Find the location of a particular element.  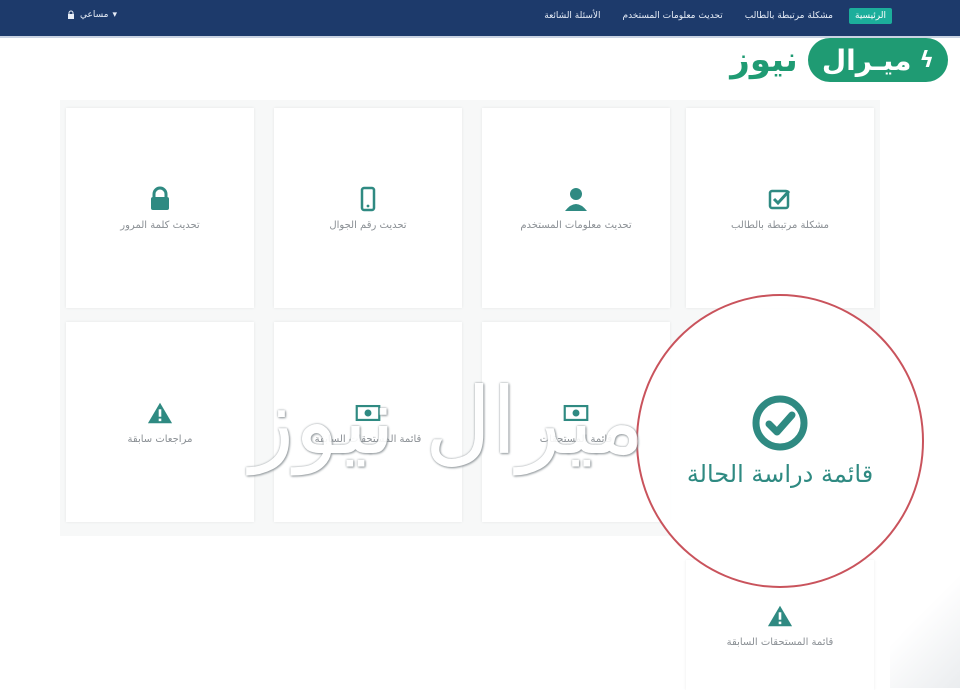

nav-item-update-user: تحديث معلومات المستخدم is located at coordinates (673, 16).